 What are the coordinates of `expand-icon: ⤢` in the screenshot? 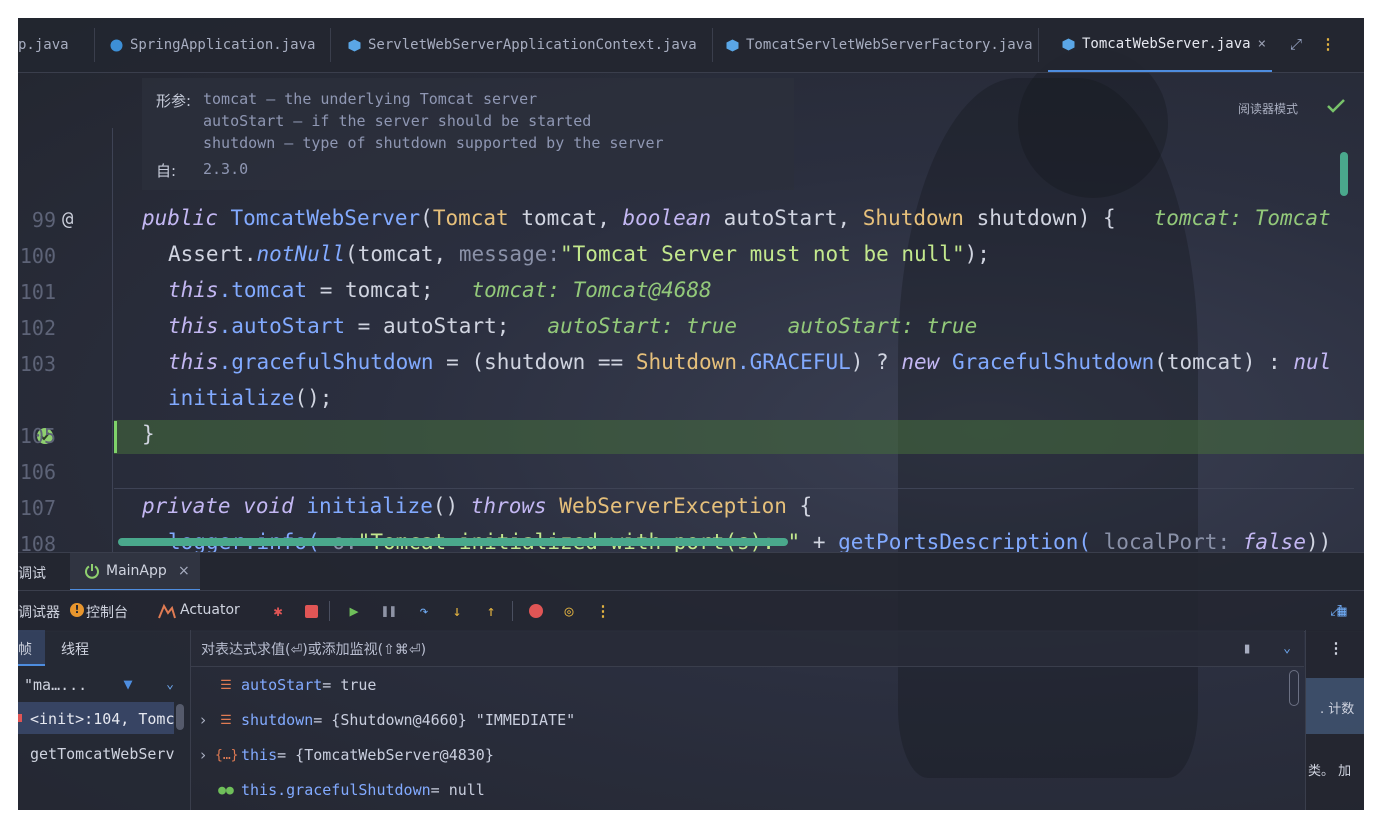 It's located at (1336, 610).